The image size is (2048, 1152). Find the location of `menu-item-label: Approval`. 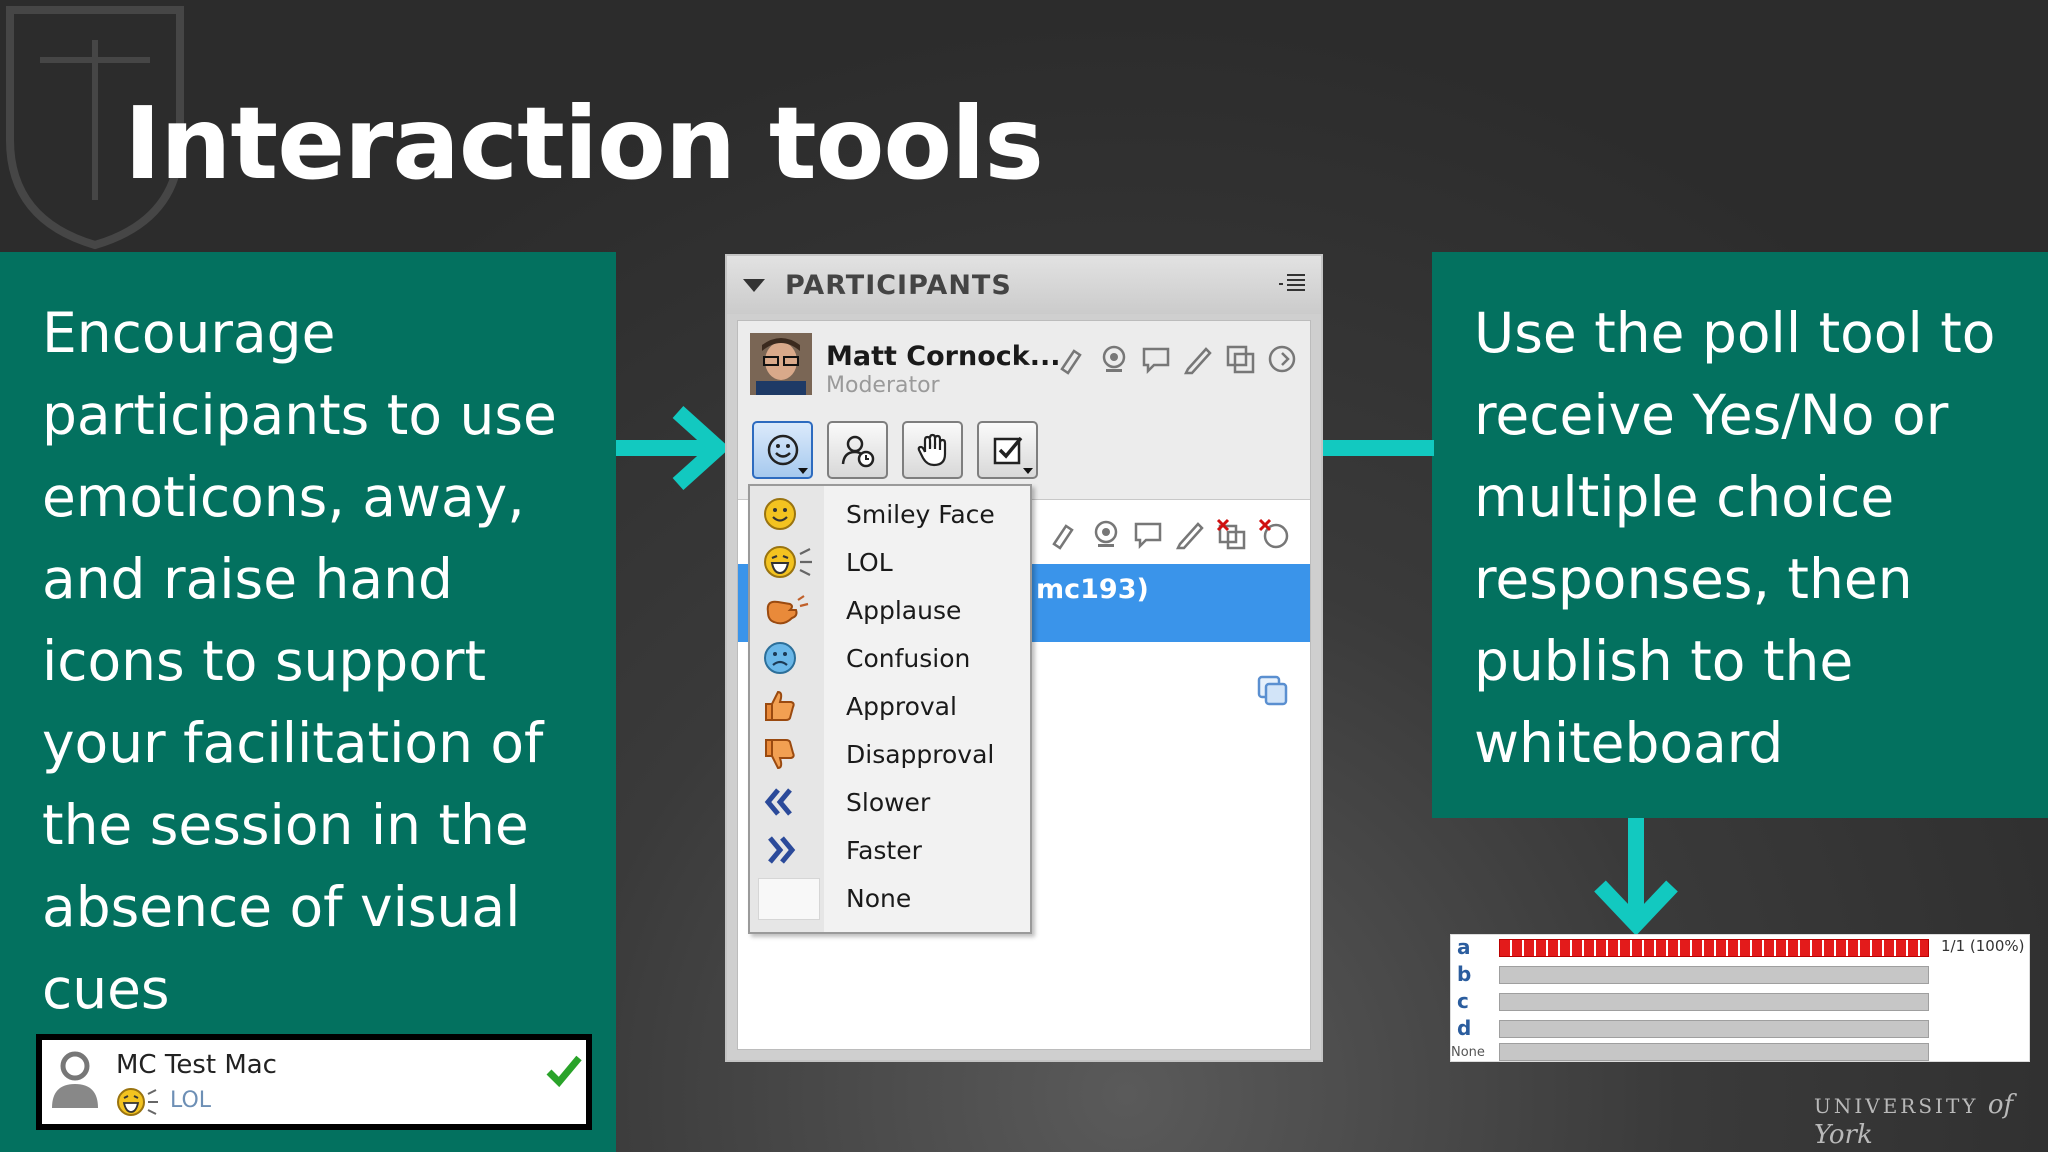

menu-item-label: Approval is located at coordinates (901, 706).